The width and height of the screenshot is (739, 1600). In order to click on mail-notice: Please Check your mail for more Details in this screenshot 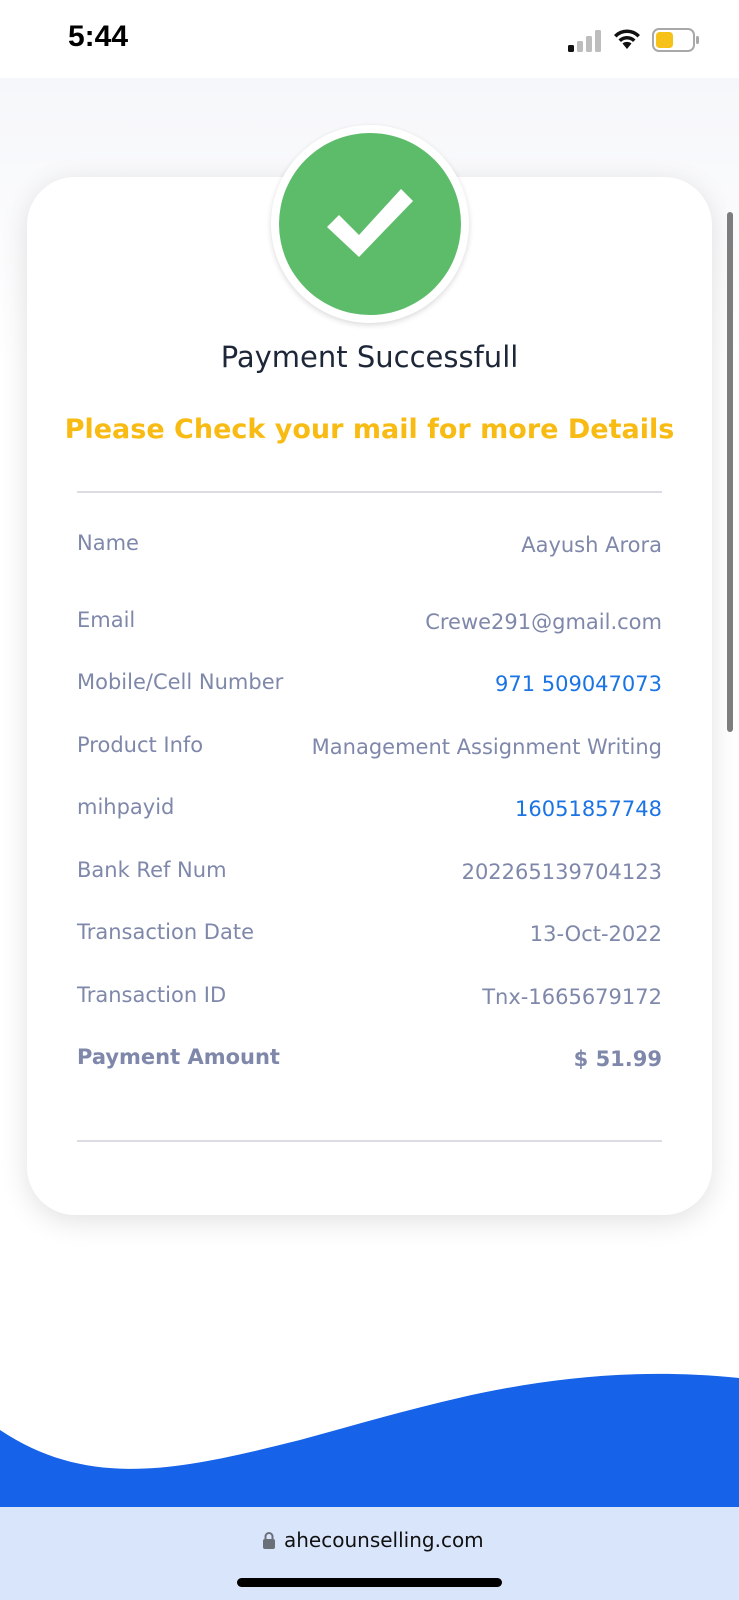, I will do `click(369, 429)`.